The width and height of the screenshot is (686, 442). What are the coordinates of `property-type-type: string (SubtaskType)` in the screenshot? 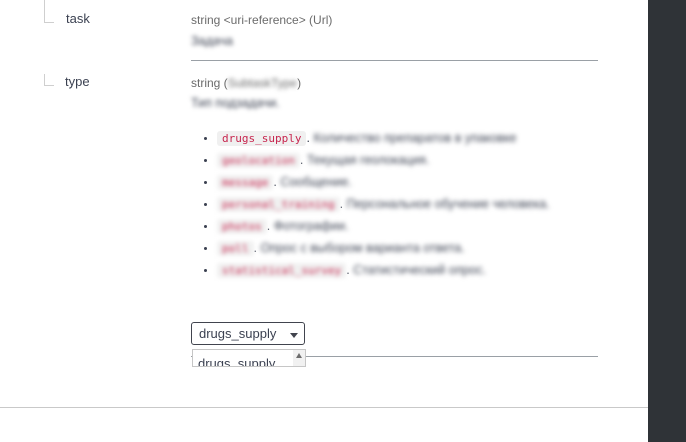 It's located at (246, 83).